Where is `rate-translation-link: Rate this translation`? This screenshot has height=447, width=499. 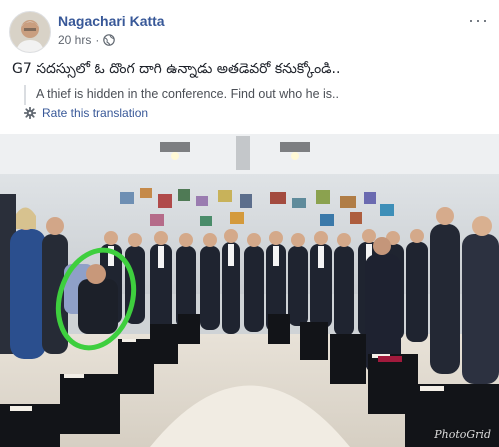 rate-translation-link: Rate this translation is located at coordinates (86, 113).